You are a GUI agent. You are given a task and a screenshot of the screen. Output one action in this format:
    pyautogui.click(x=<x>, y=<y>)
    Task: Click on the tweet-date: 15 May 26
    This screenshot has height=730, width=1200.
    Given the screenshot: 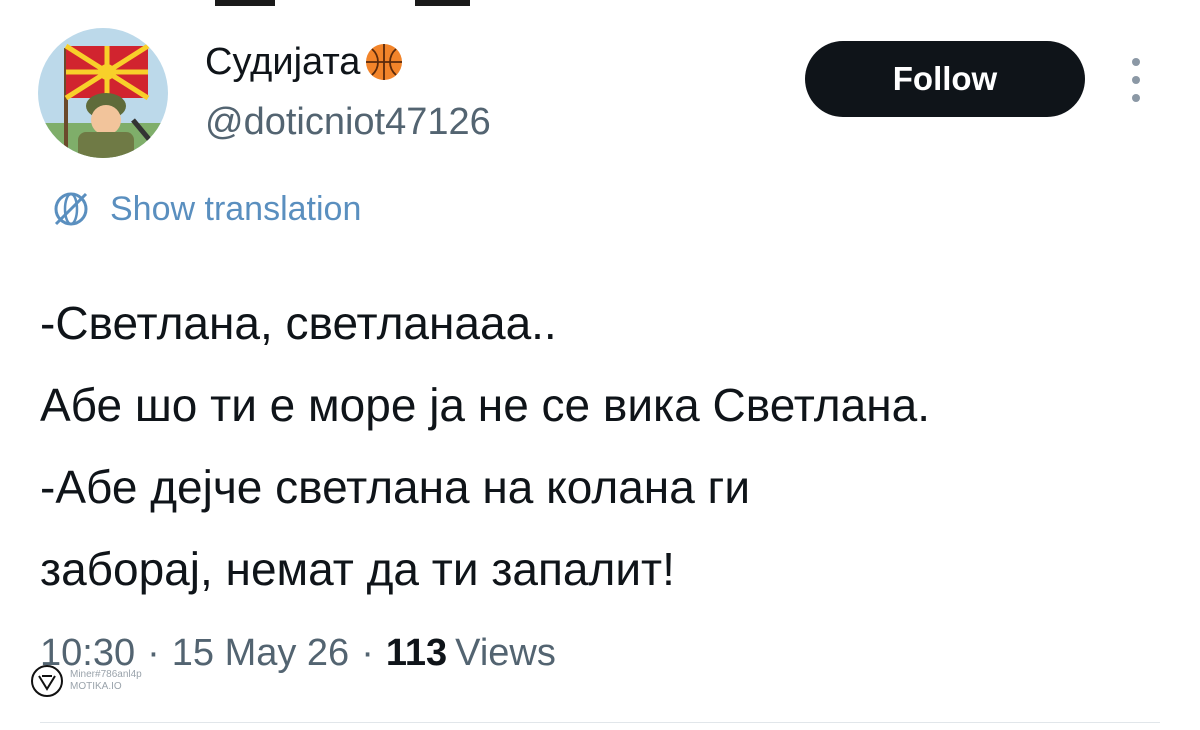 What is the action you would take?
    pyautogui.click(x=260, y=653)
    